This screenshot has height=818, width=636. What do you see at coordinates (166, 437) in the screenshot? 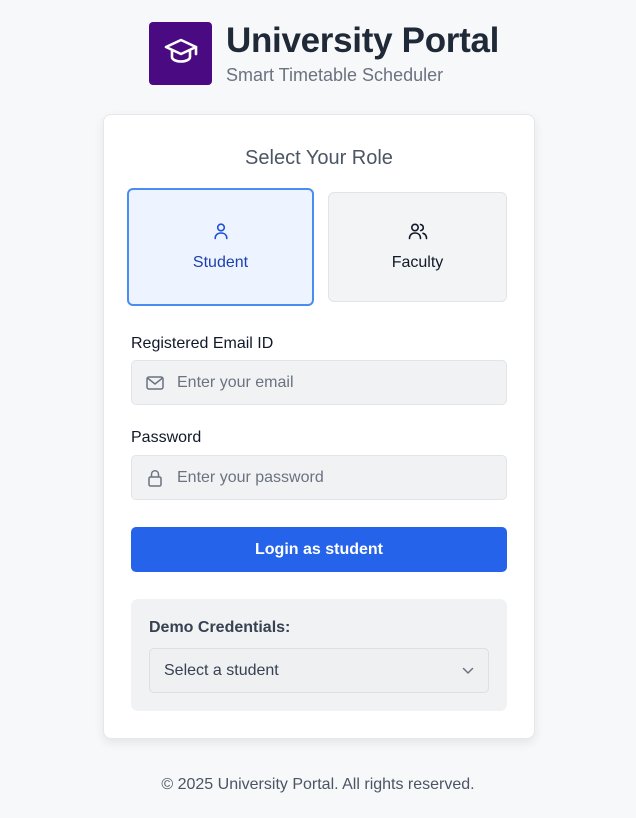
I see `password-label: Password` at bounding box center [166, 437].